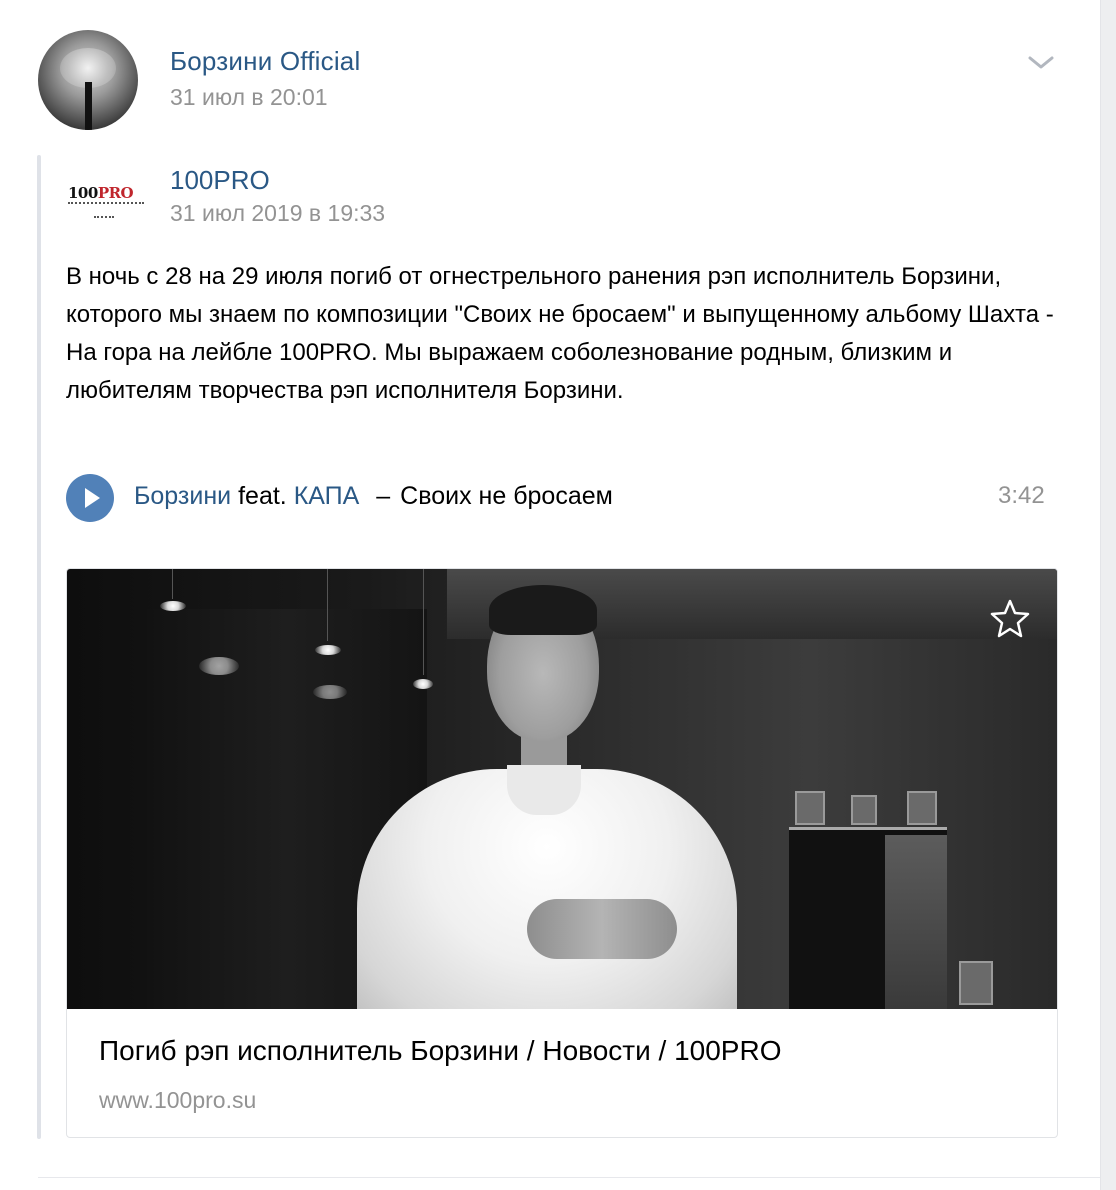 This screenshot has width=1116, height=1190. I want to click on photo-person-collar, so click(544, 790).